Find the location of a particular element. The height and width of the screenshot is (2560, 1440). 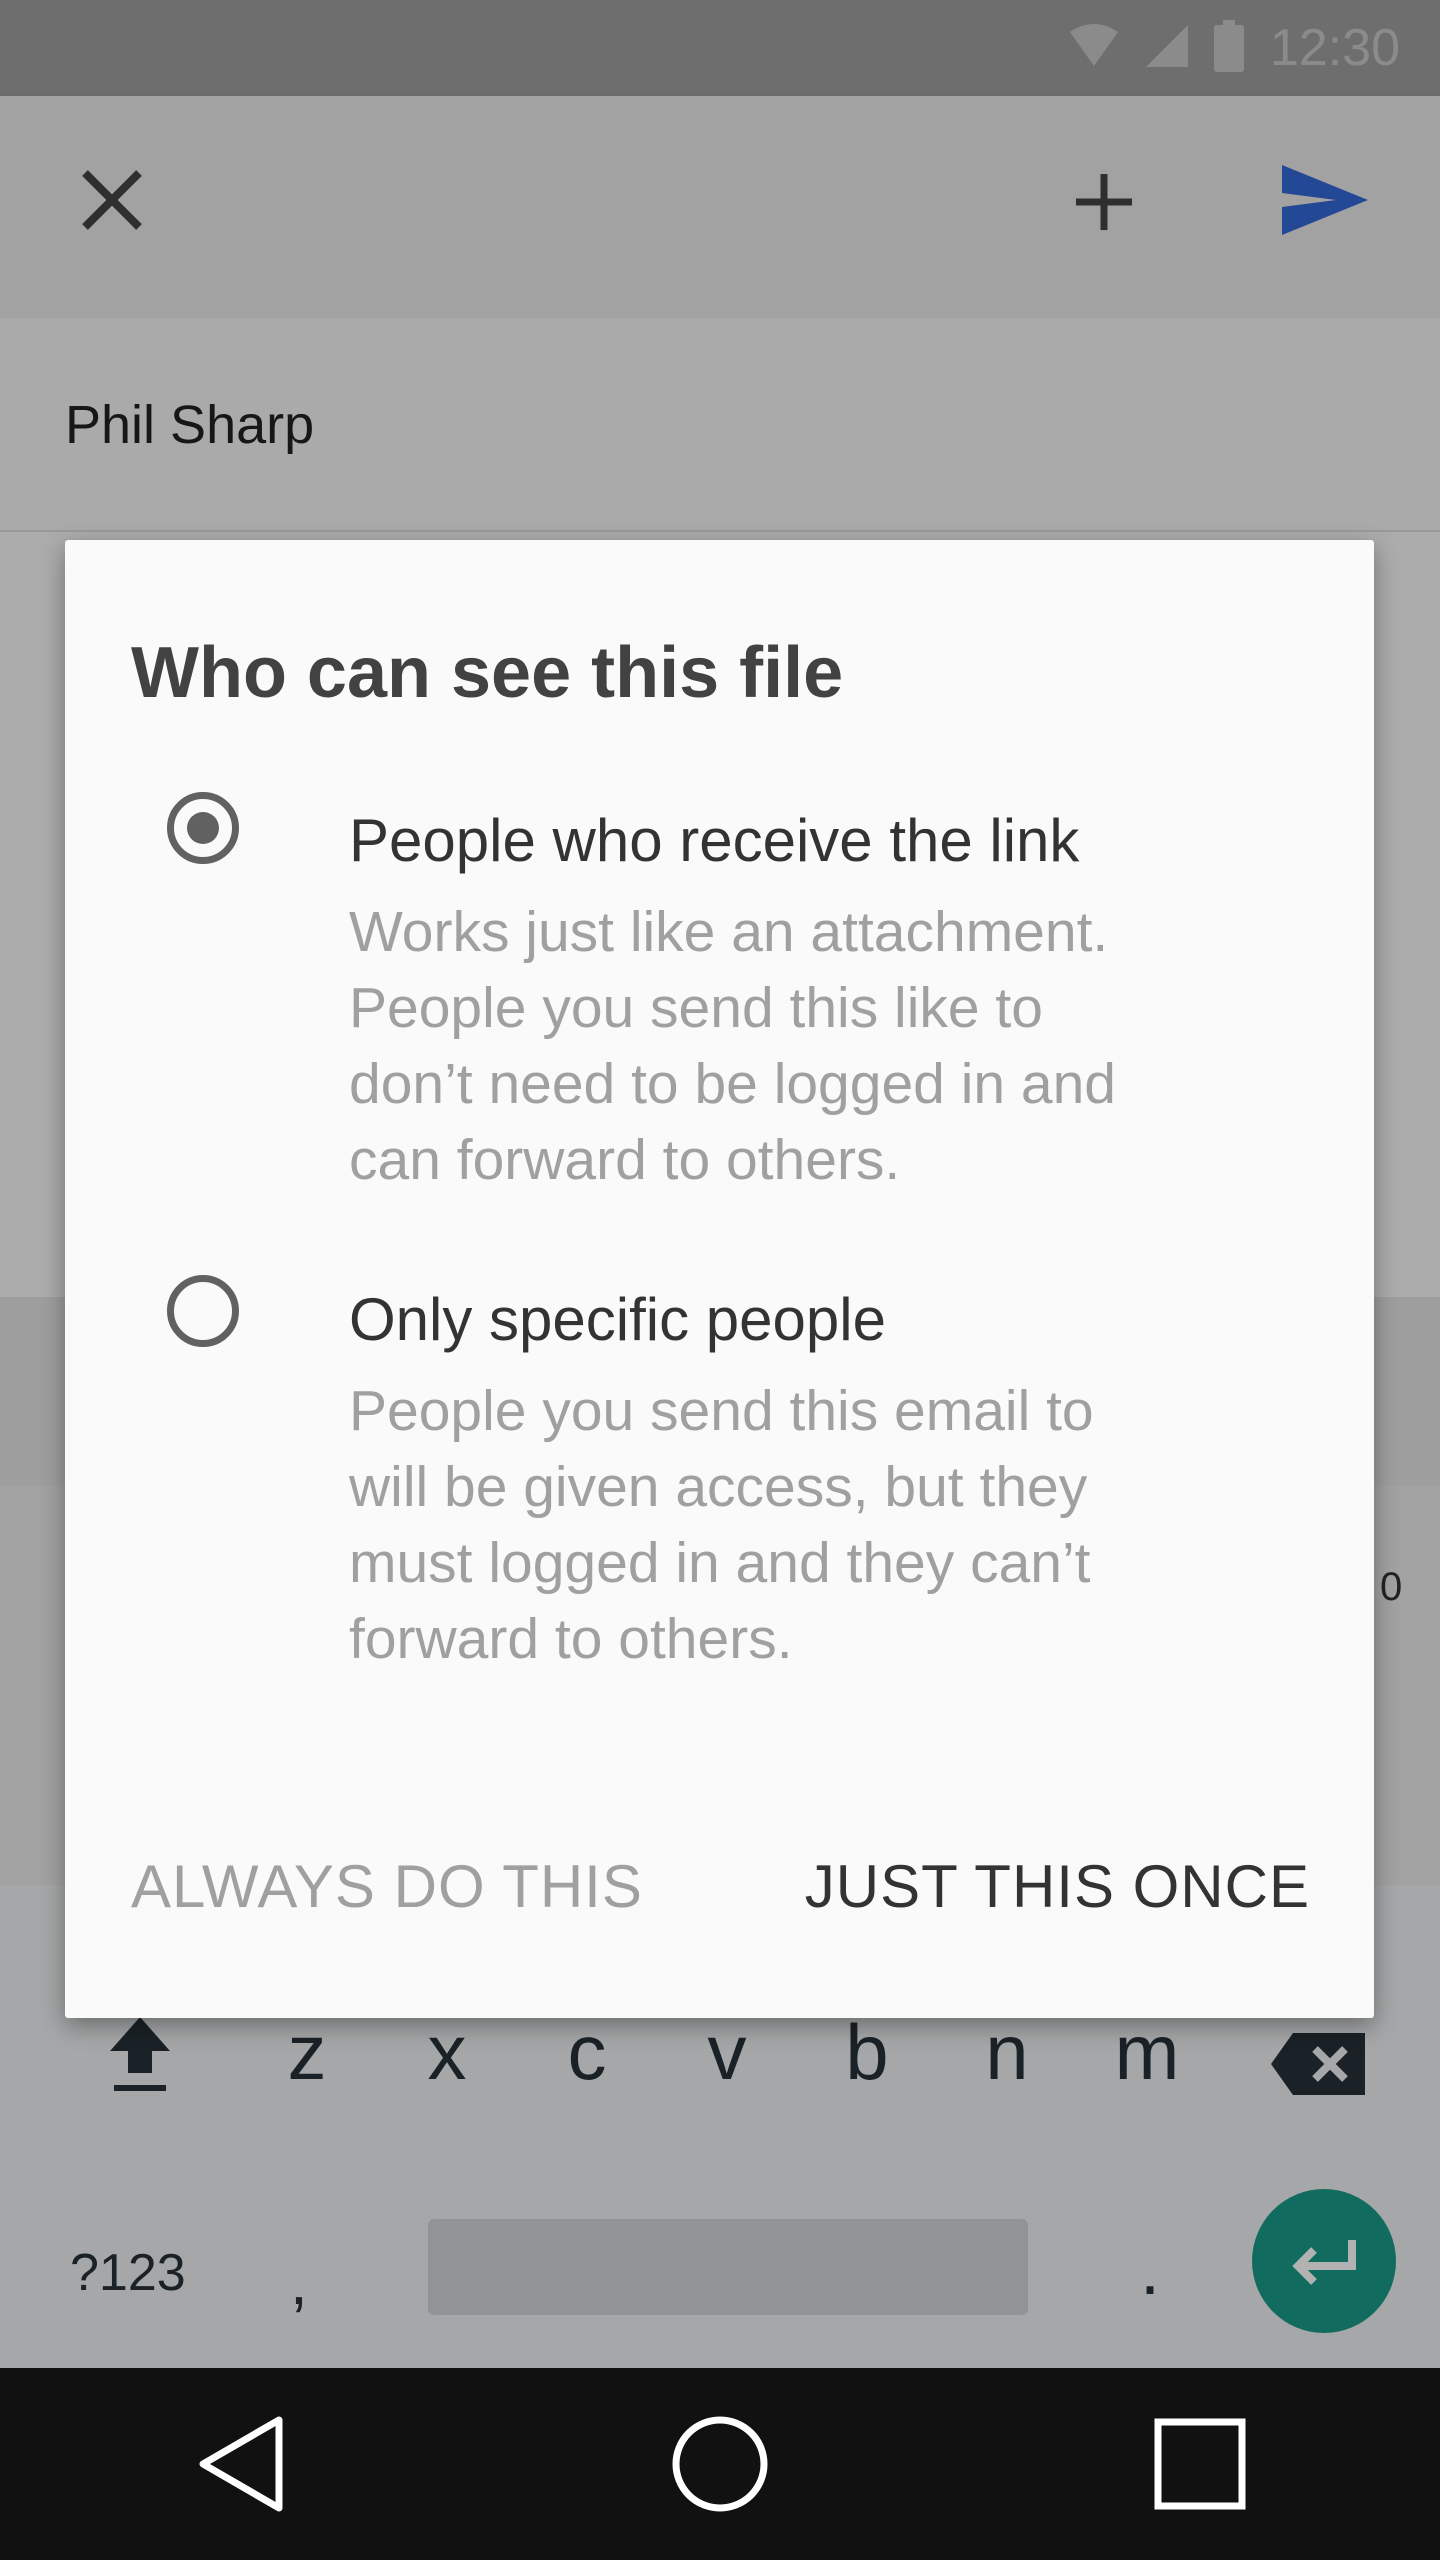

dialog-title: Who can see this file is located at coordinates (487, 673).